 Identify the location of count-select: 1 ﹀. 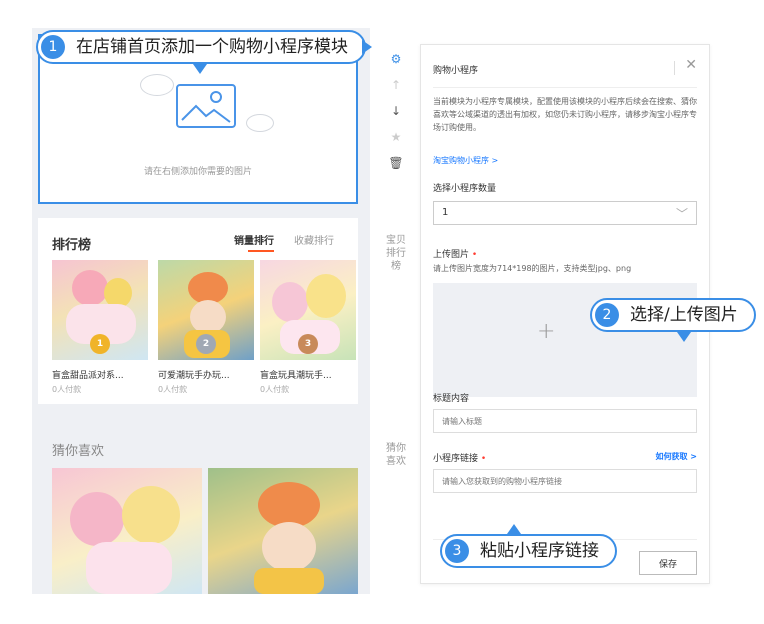
(565, 213).